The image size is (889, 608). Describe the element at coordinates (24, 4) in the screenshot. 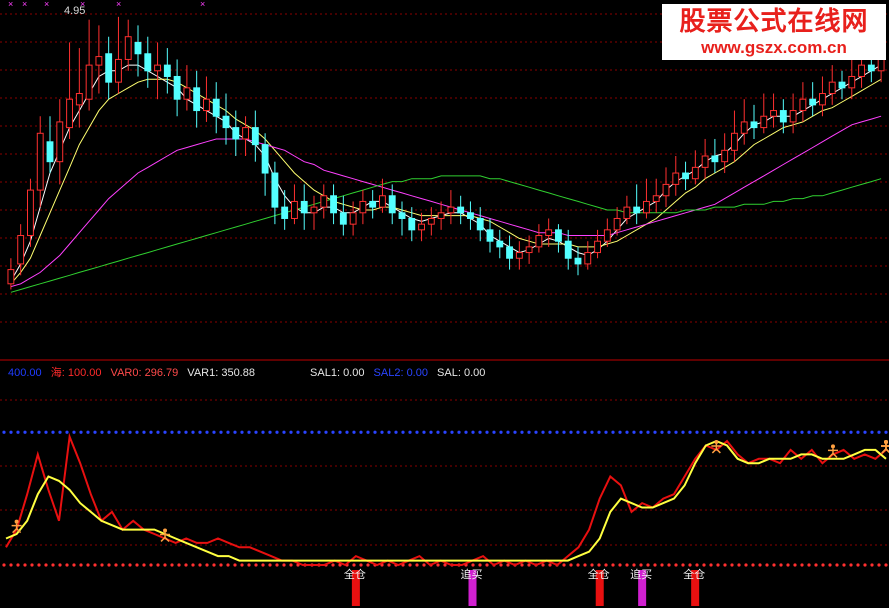

I see `top-marker-x: ×` at that location.